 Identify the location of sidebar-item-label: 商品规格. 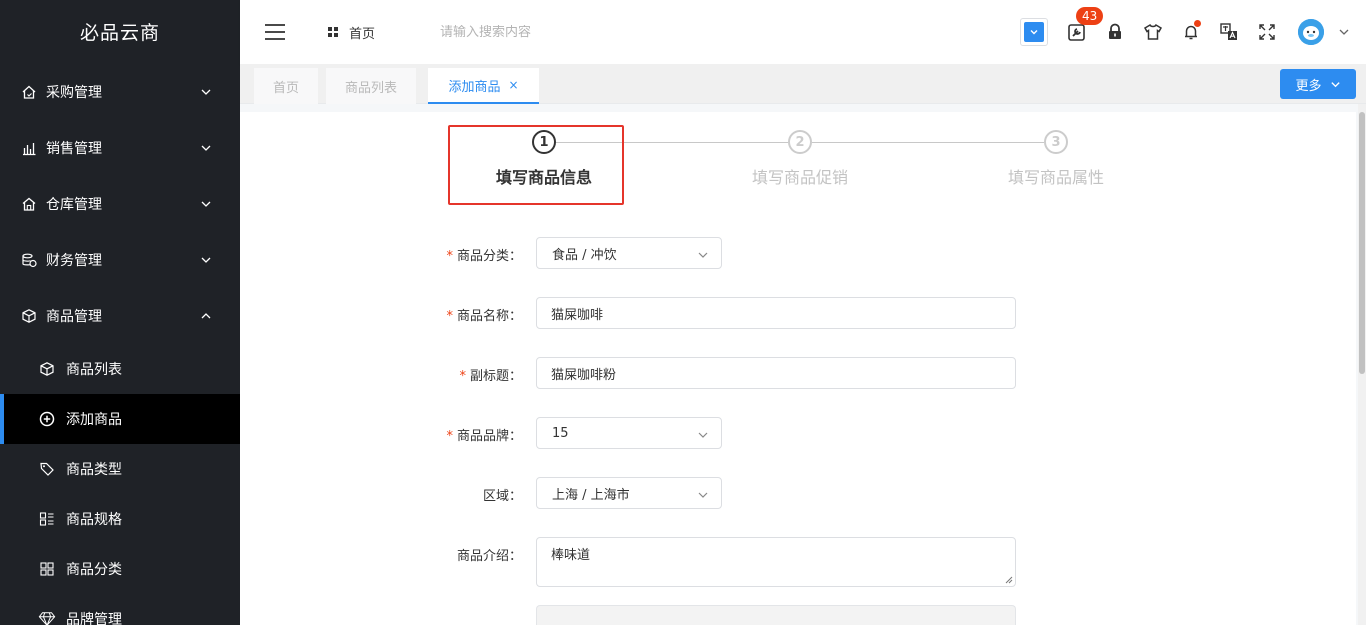
(94, 520).